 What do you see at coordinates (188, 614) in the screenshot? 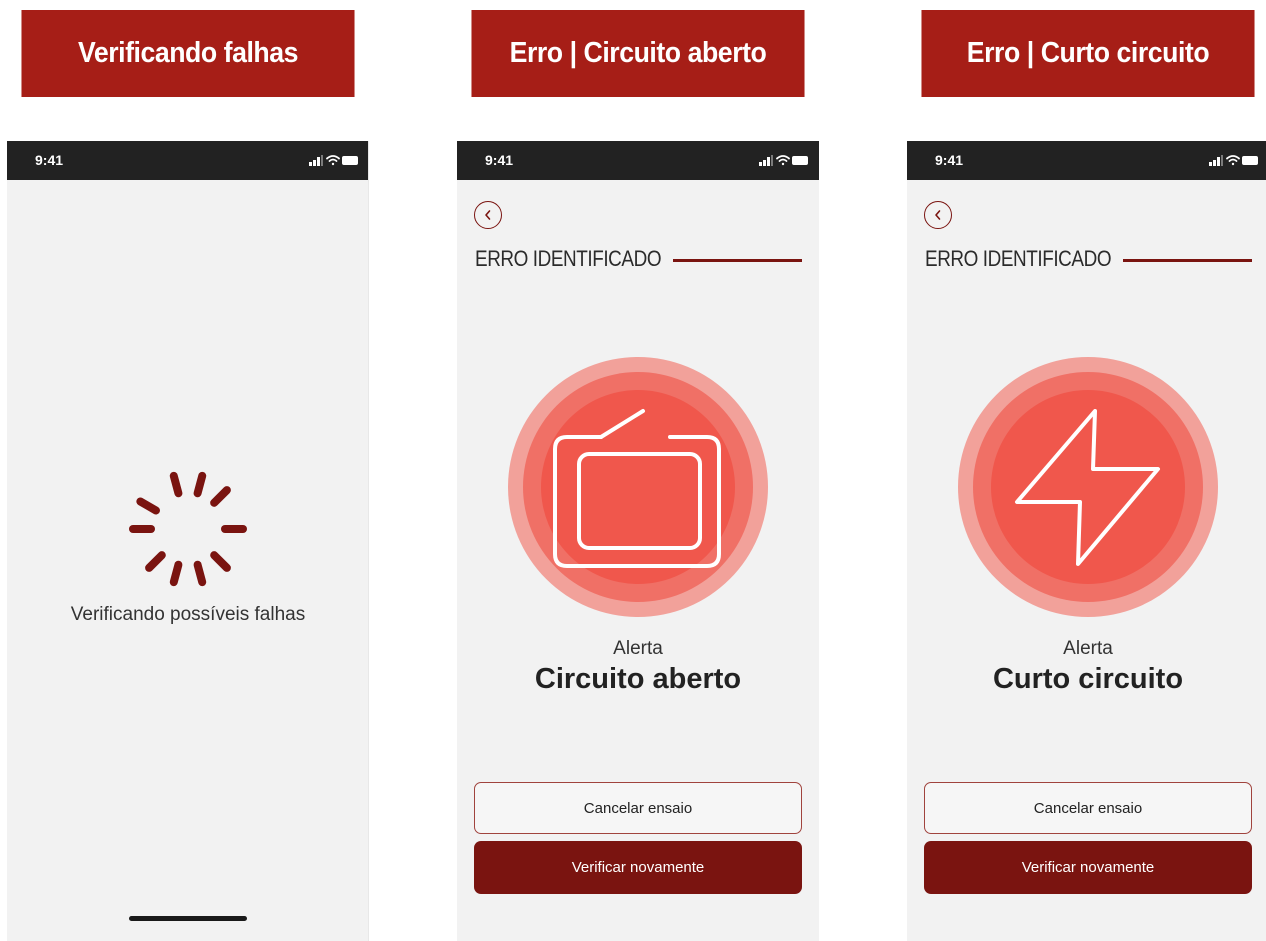
I see `loading-message: Verificando possíveis falhas` at bounding box center [188, 614].